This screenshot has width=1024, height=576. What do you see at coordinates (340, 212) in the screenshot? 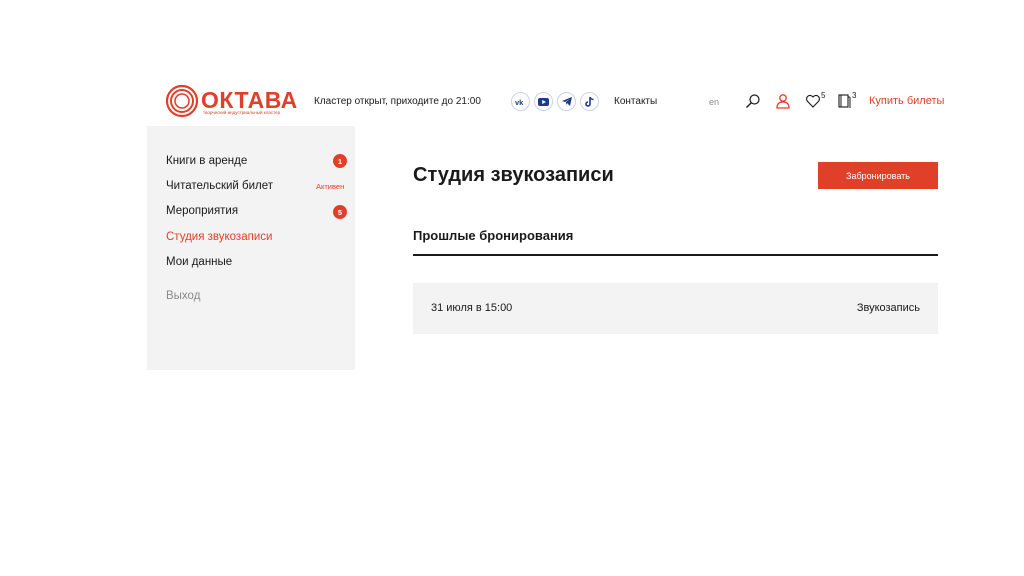
I see `events-badge: 5` at bounding box center [340, 212].